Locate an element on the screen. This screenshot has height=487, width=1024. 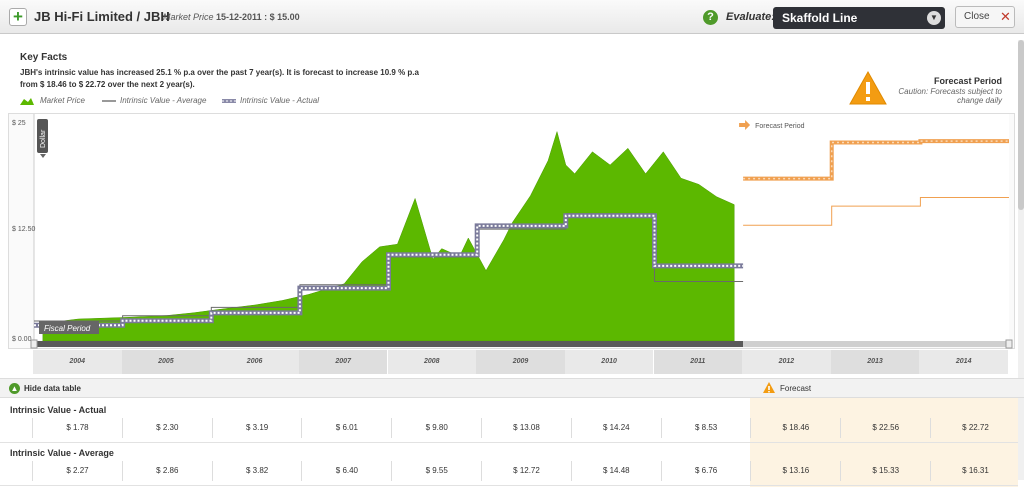
scroller-left-handle is located at coordinates (34, 344).